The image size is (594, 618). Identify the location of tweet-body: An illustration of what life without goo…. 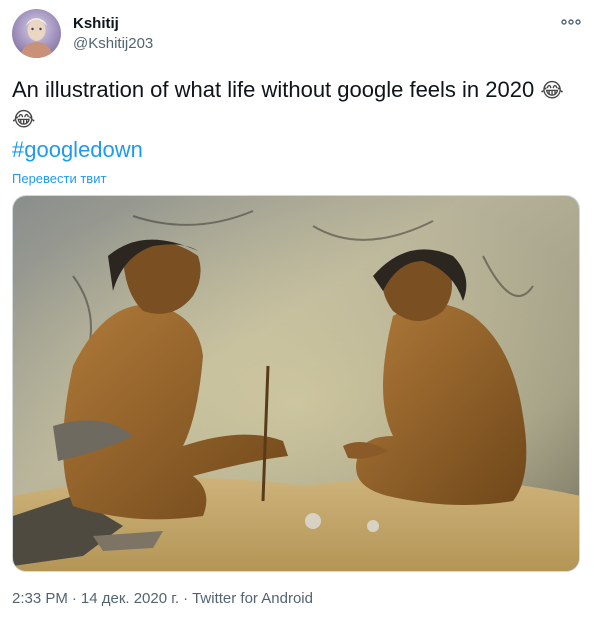
(273, 89).